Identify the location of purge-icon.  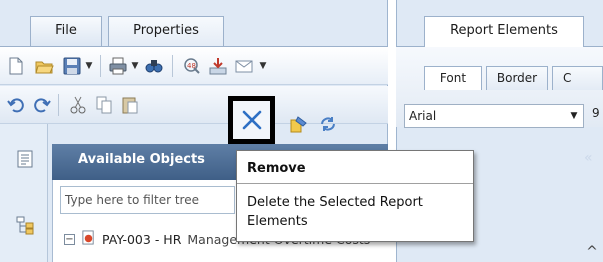
(328, 124).